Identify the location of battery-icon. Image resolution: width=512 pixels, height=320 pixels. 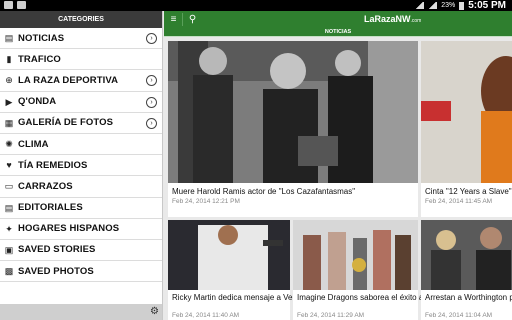
(462, 5).